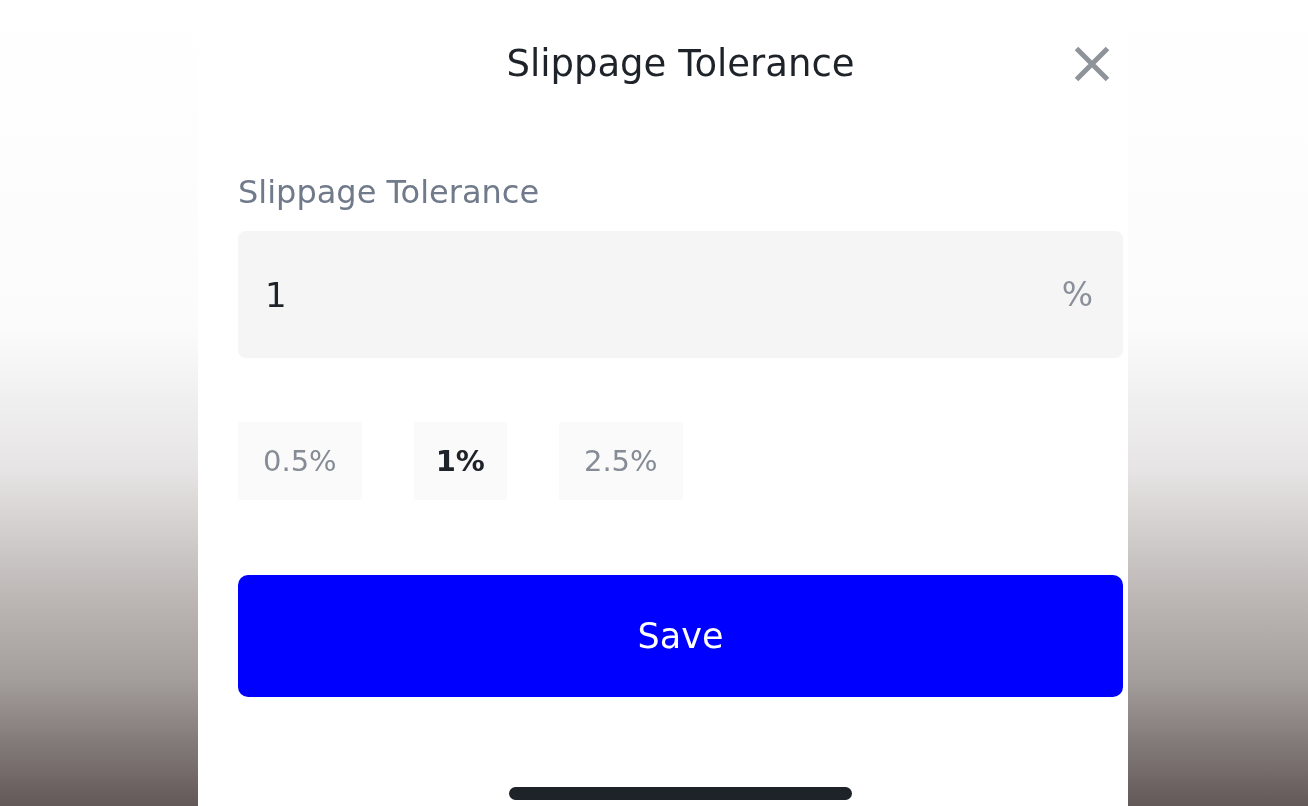 The image size is (1308, 806). Describe the element at coordinates (1092, 64) in the screenshot. I see `close-icon` at that location.